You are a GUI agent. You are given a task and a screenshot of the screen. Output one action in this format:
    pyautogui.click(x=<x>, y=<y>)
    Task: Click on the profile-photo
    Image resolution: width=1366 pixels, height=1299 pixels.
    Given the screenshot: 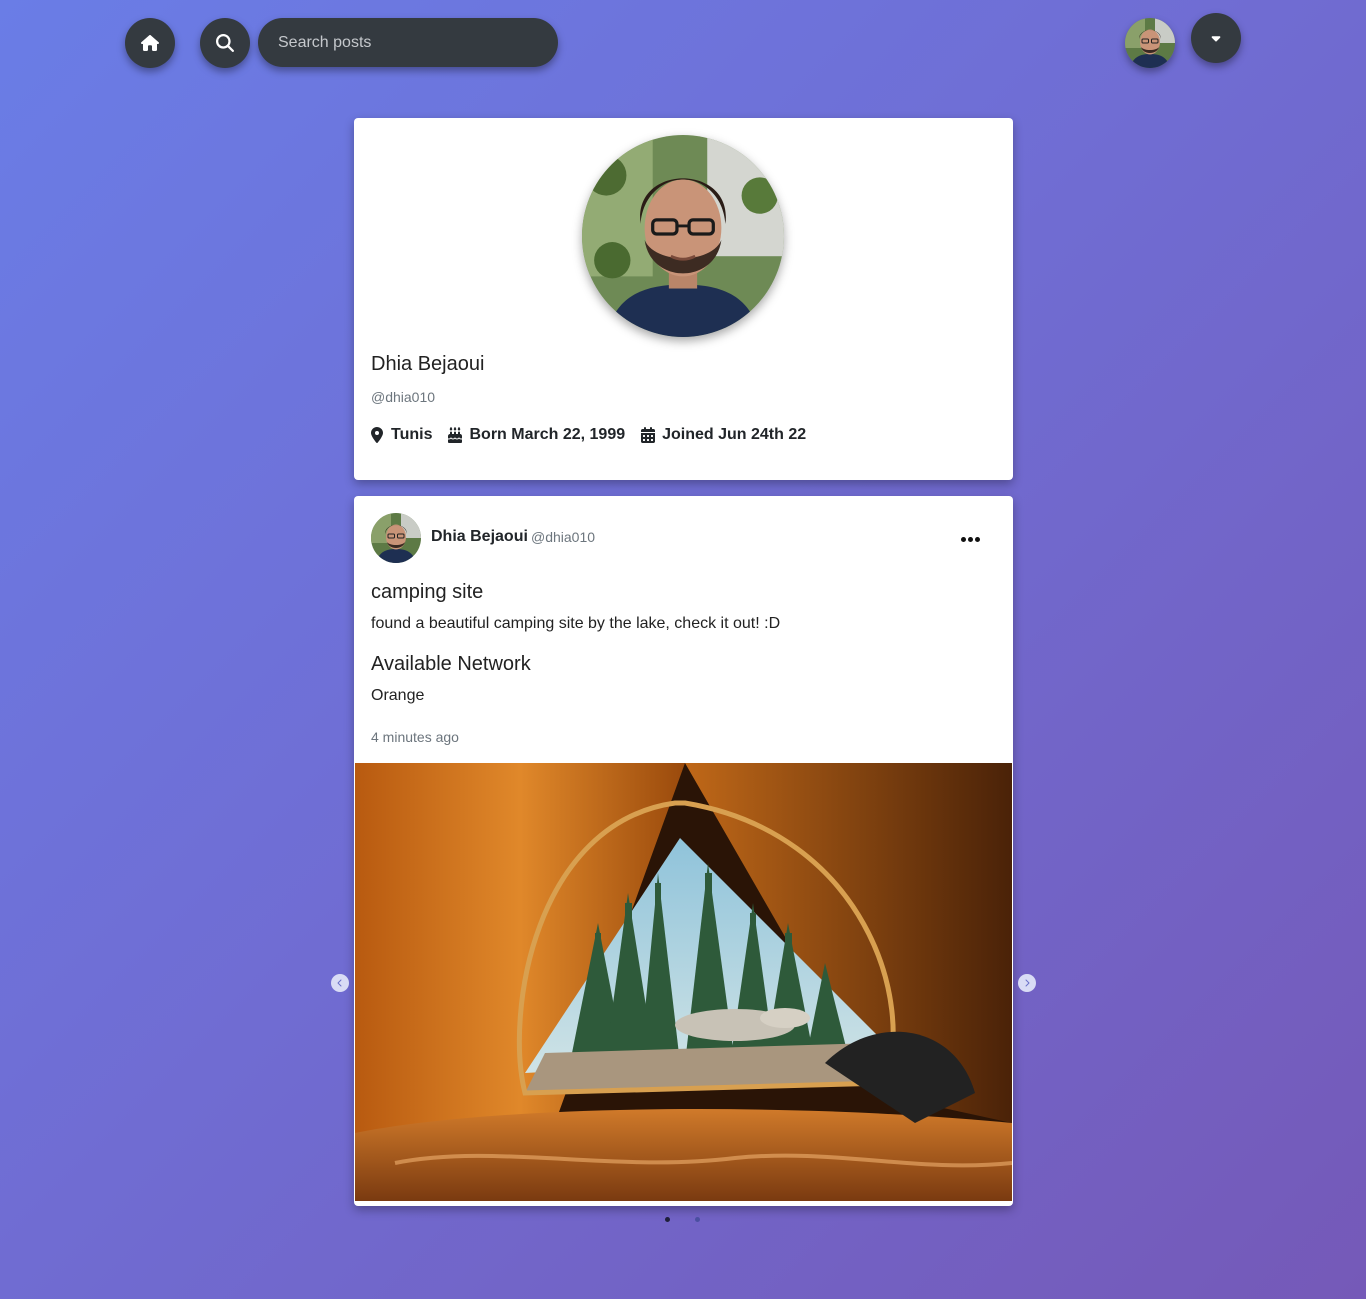 What is the action you would take?
    pyautogui.click(x=683, y=236)
    